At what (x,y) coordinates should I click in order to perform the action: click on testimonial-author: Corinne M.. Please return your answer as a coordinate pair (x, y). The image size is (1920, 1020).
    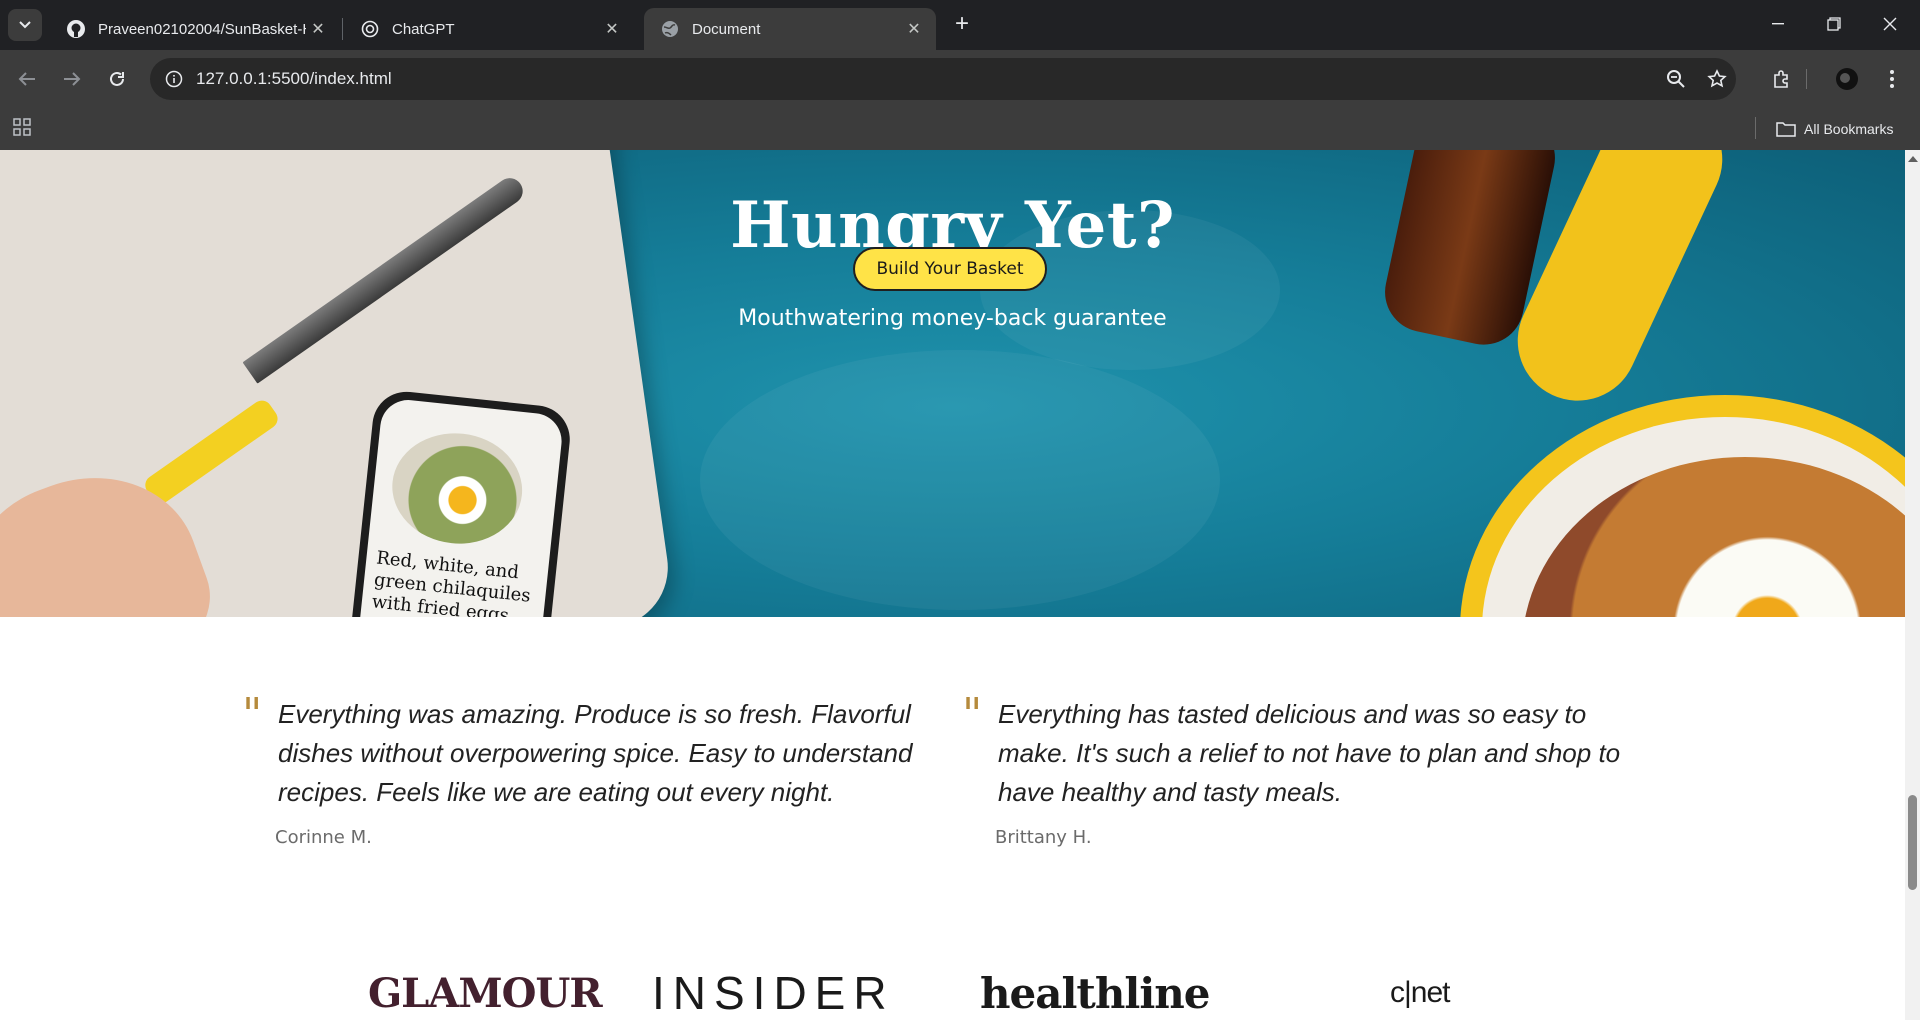
    Looking at the image, I should click on (323, 837).